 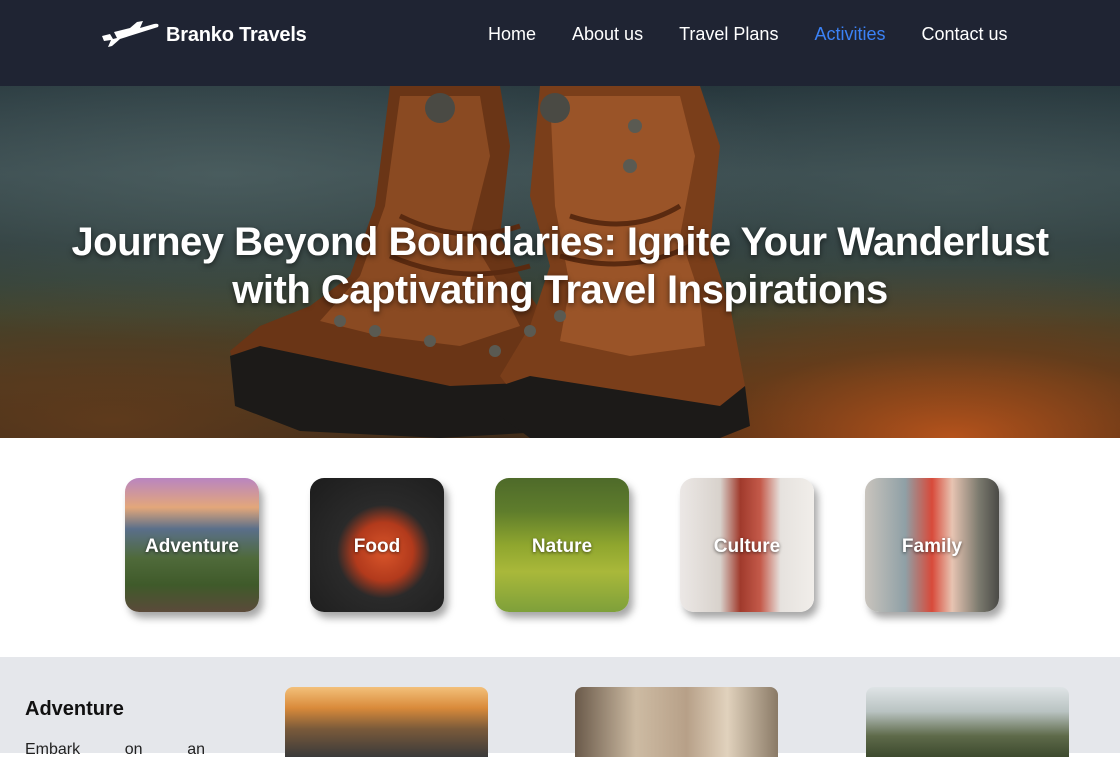 I want to click on category-label: Family, so click(x=932, y=546).